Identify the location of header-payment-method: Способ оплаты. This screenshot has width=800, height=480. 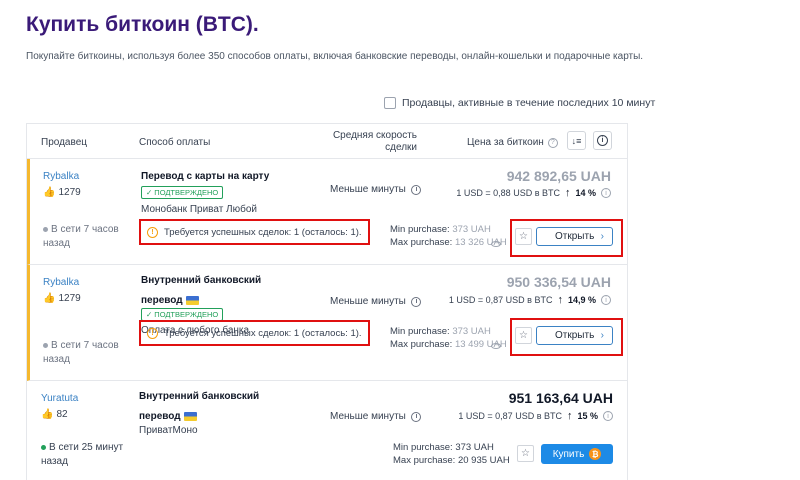
(175, 142).